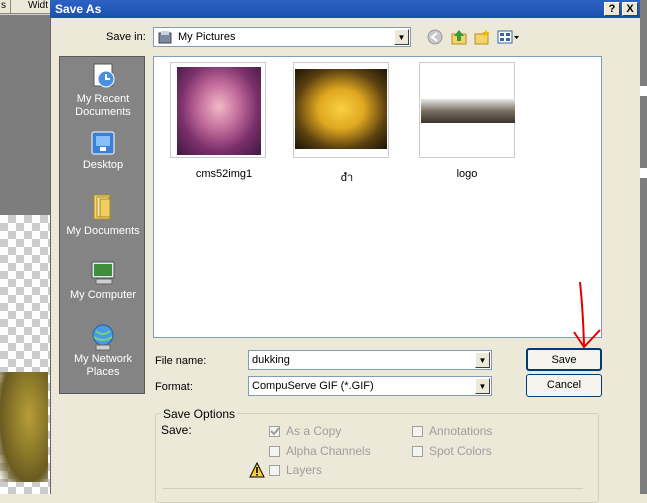  Describe the element at coordinates (257, 469) in the screenshot. I see `warning-icon` at that location.